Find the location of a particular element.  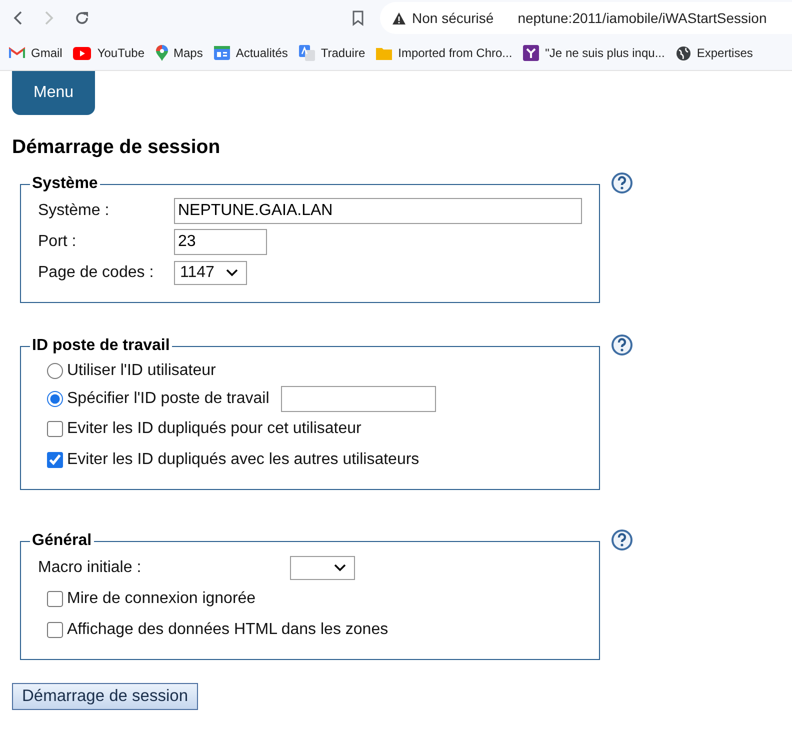

address-bar: Non sécurisé neptune:2011/iamobile/iWAStartSession is located at coordinates (586, 18).